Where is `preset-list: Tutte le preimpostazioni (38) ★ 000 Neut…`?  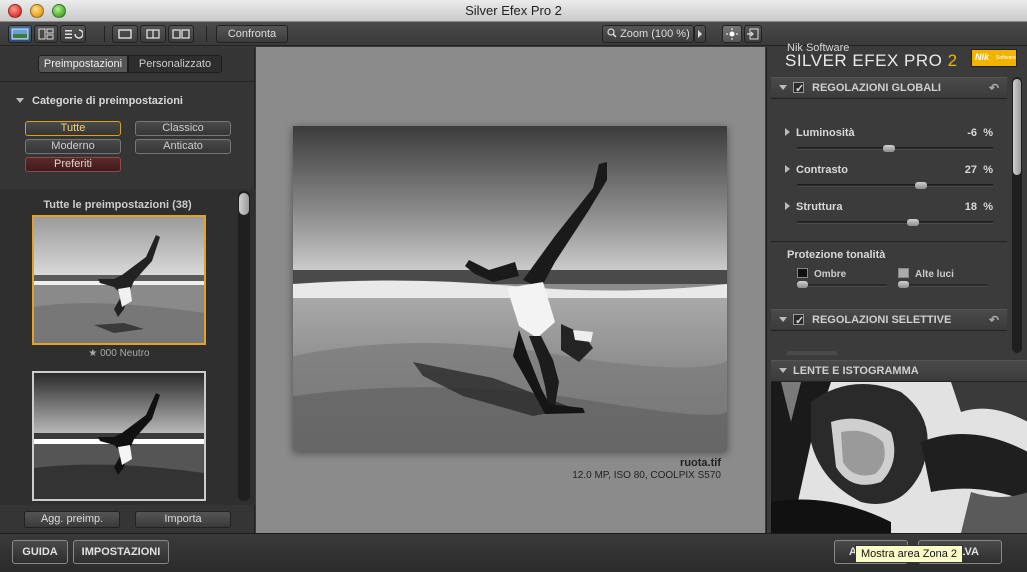
preset-list: Tutte le preimpostazioni (38) ★ 000 Neut… is located at coordinates (127, 347).